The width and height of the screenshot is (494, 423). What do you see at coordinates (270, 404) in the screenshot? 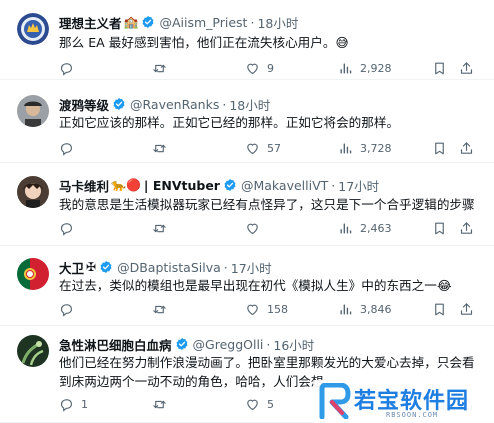
I see `like-count: 5` at bounding box center [270, 404].